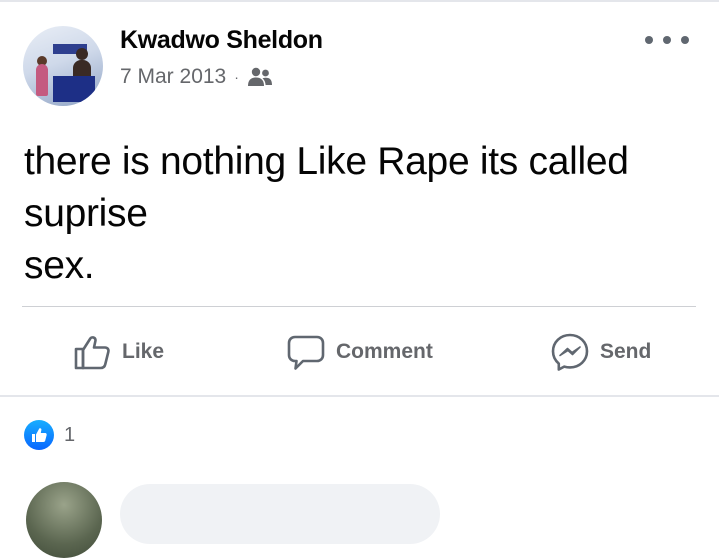  I want to click on post-text-line: sex., so click(59, 265).